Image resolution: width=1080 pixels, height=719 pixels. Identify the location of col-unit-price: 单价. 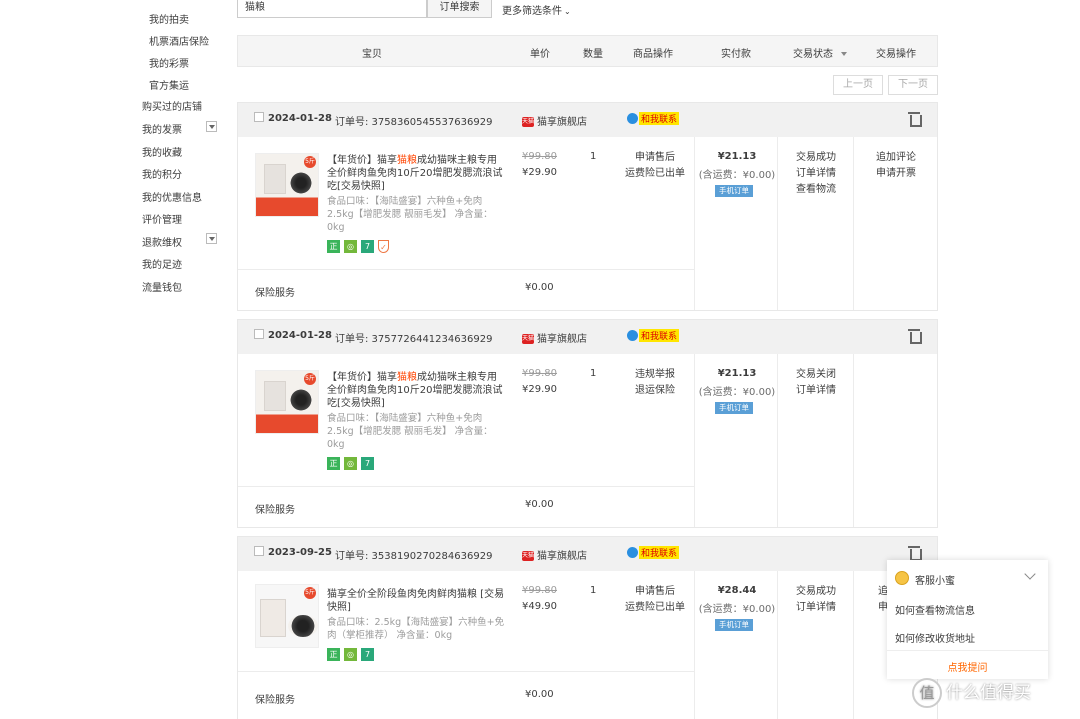
(540, 54).